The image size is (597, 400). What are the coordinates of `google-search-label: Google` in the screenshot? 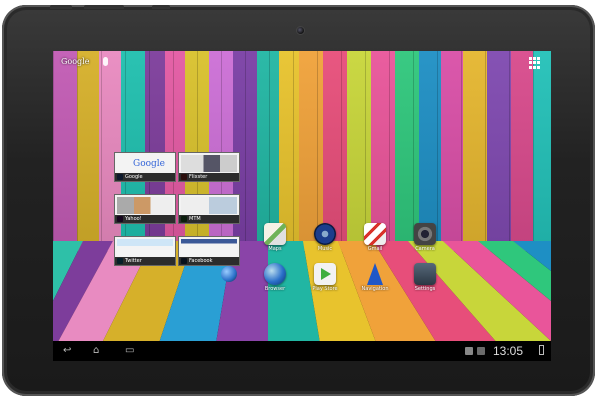 It's located at (75, 61).